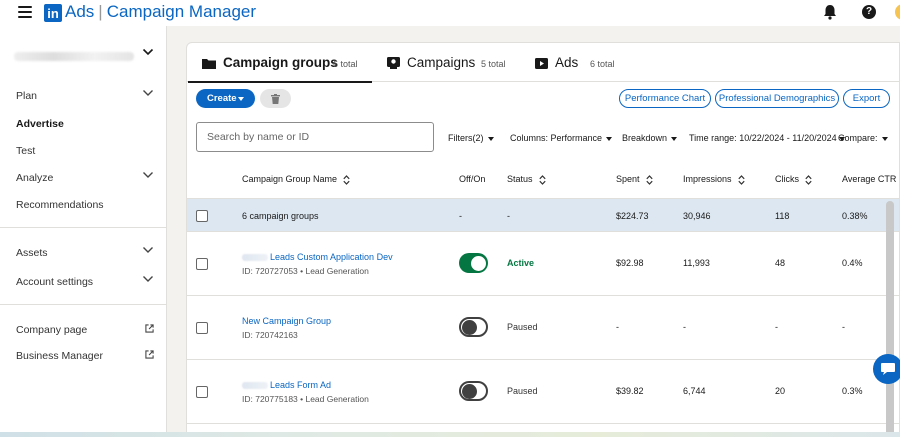 The height and width of the screenshot is (437, 900). I want to click on filters-dropdown: Filters(2), so click(471, 138).